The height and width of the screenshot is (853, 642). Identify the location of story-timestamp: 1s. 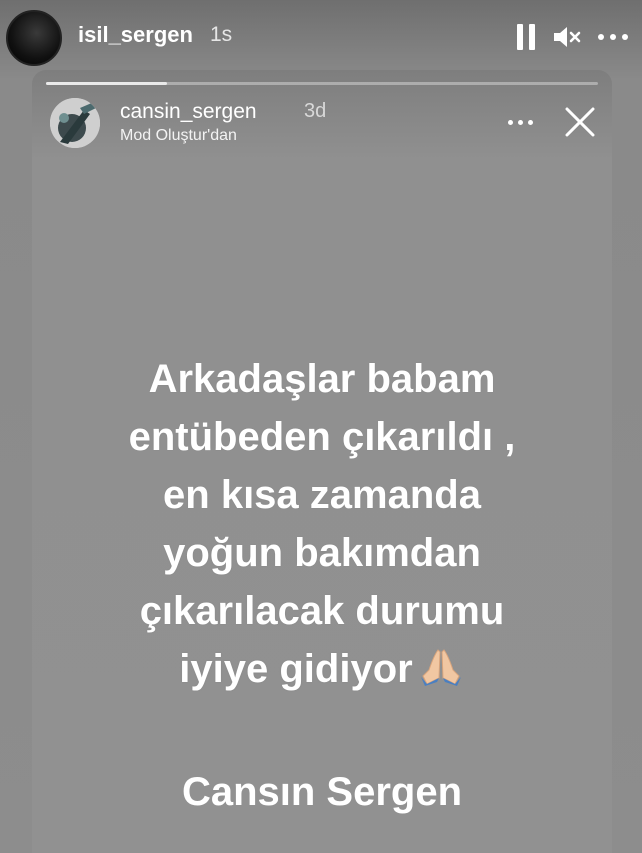
(221, 34).